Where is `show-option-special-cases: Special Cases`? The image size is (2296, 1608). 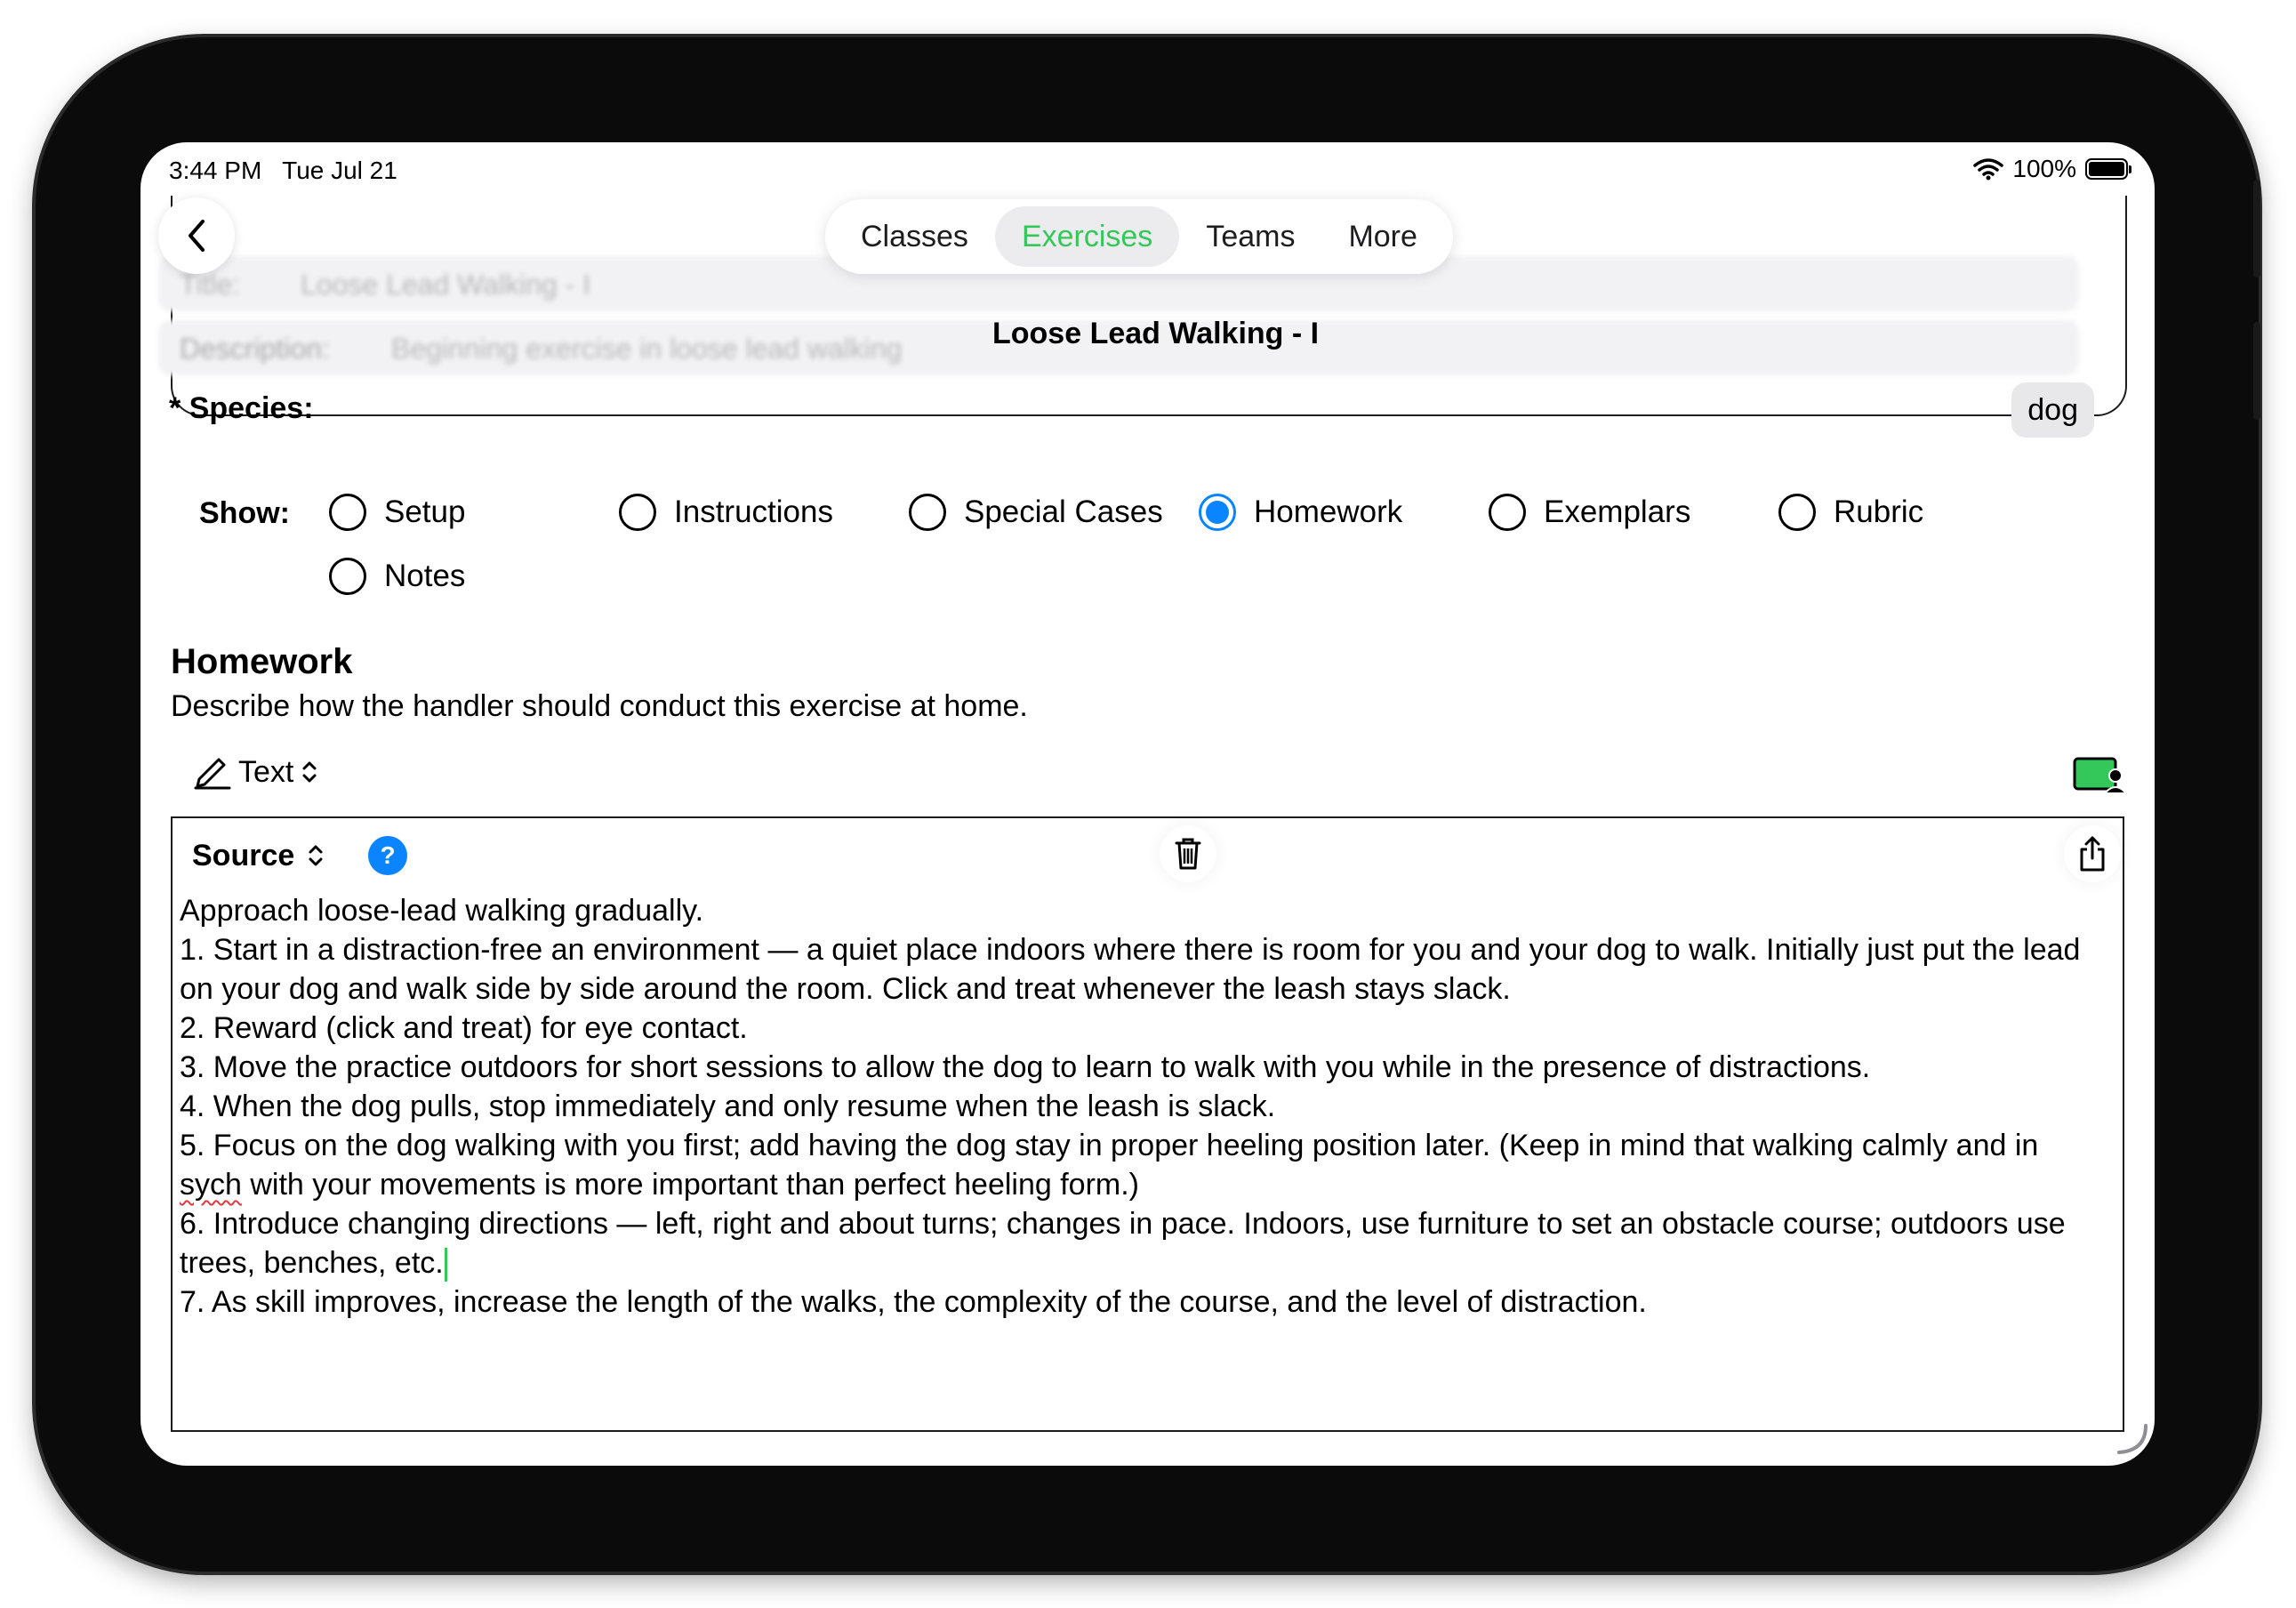 show-option-special-cases: Special Cases is located at coordinates (1036, 512).